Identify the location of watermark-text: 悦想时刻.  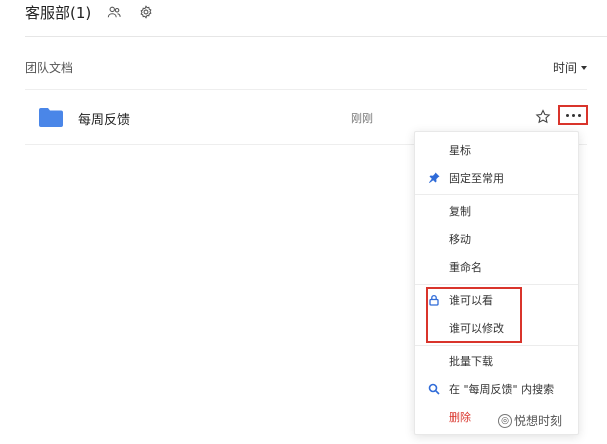
(538, 421).